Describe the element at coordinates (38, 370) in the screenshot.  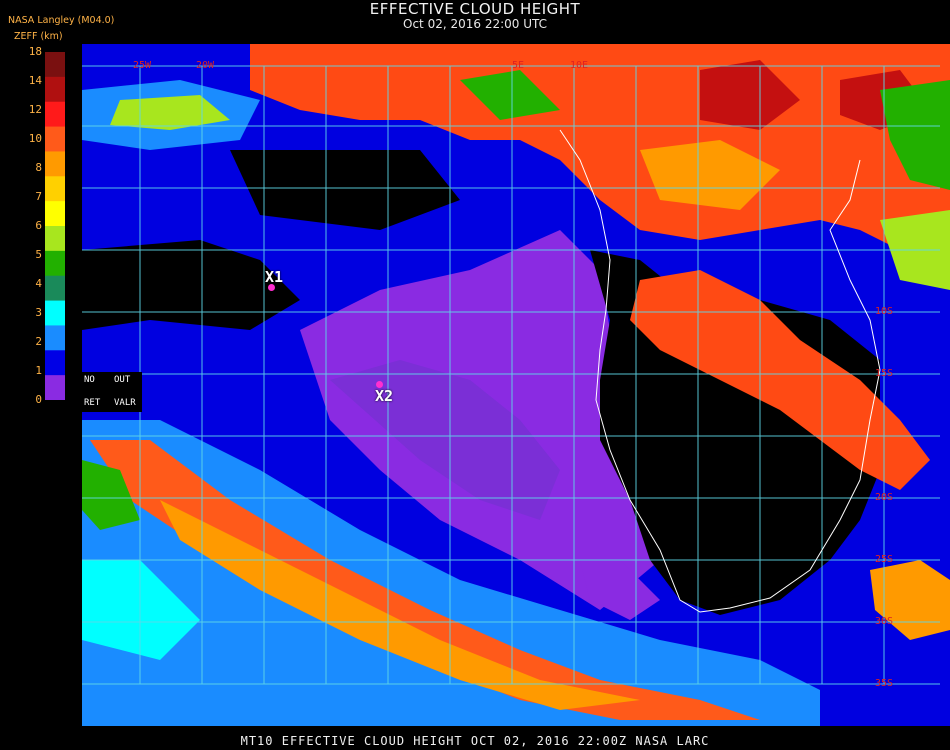
I see `scale-tick: 1` at that location.